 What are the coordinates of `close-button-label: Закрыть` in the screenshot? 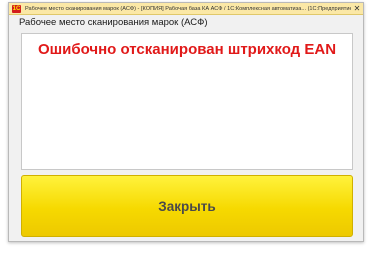 It's located at (187, 206).